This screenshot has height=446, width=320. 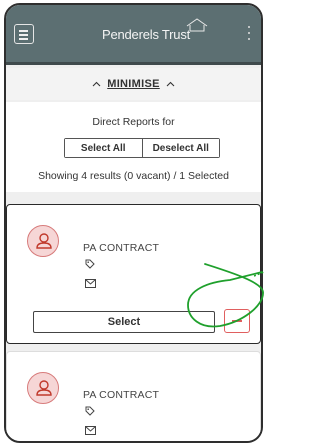 I want to click on minus-icon, so click(x=237, y=321).